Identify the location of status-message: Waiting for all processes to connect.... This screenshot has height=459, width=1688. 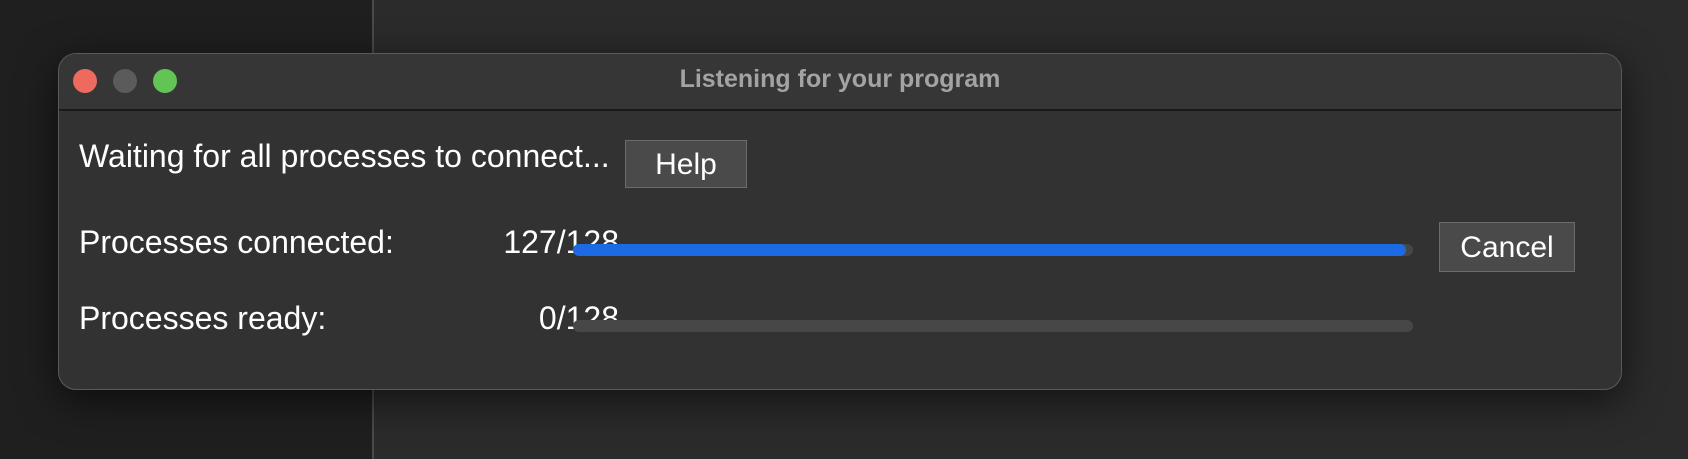
(344, 156).